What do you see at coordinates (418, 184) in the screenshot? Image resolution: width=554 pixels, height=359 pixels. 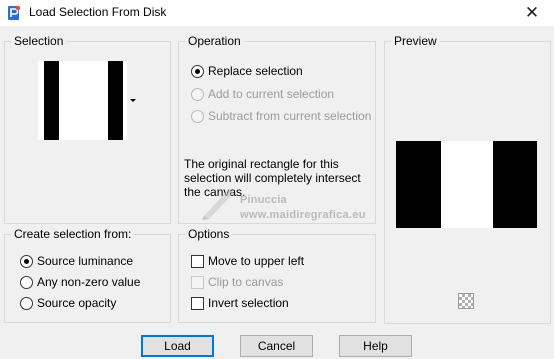 I see `preview-black-bar-left` at bounding box center [418, 184].